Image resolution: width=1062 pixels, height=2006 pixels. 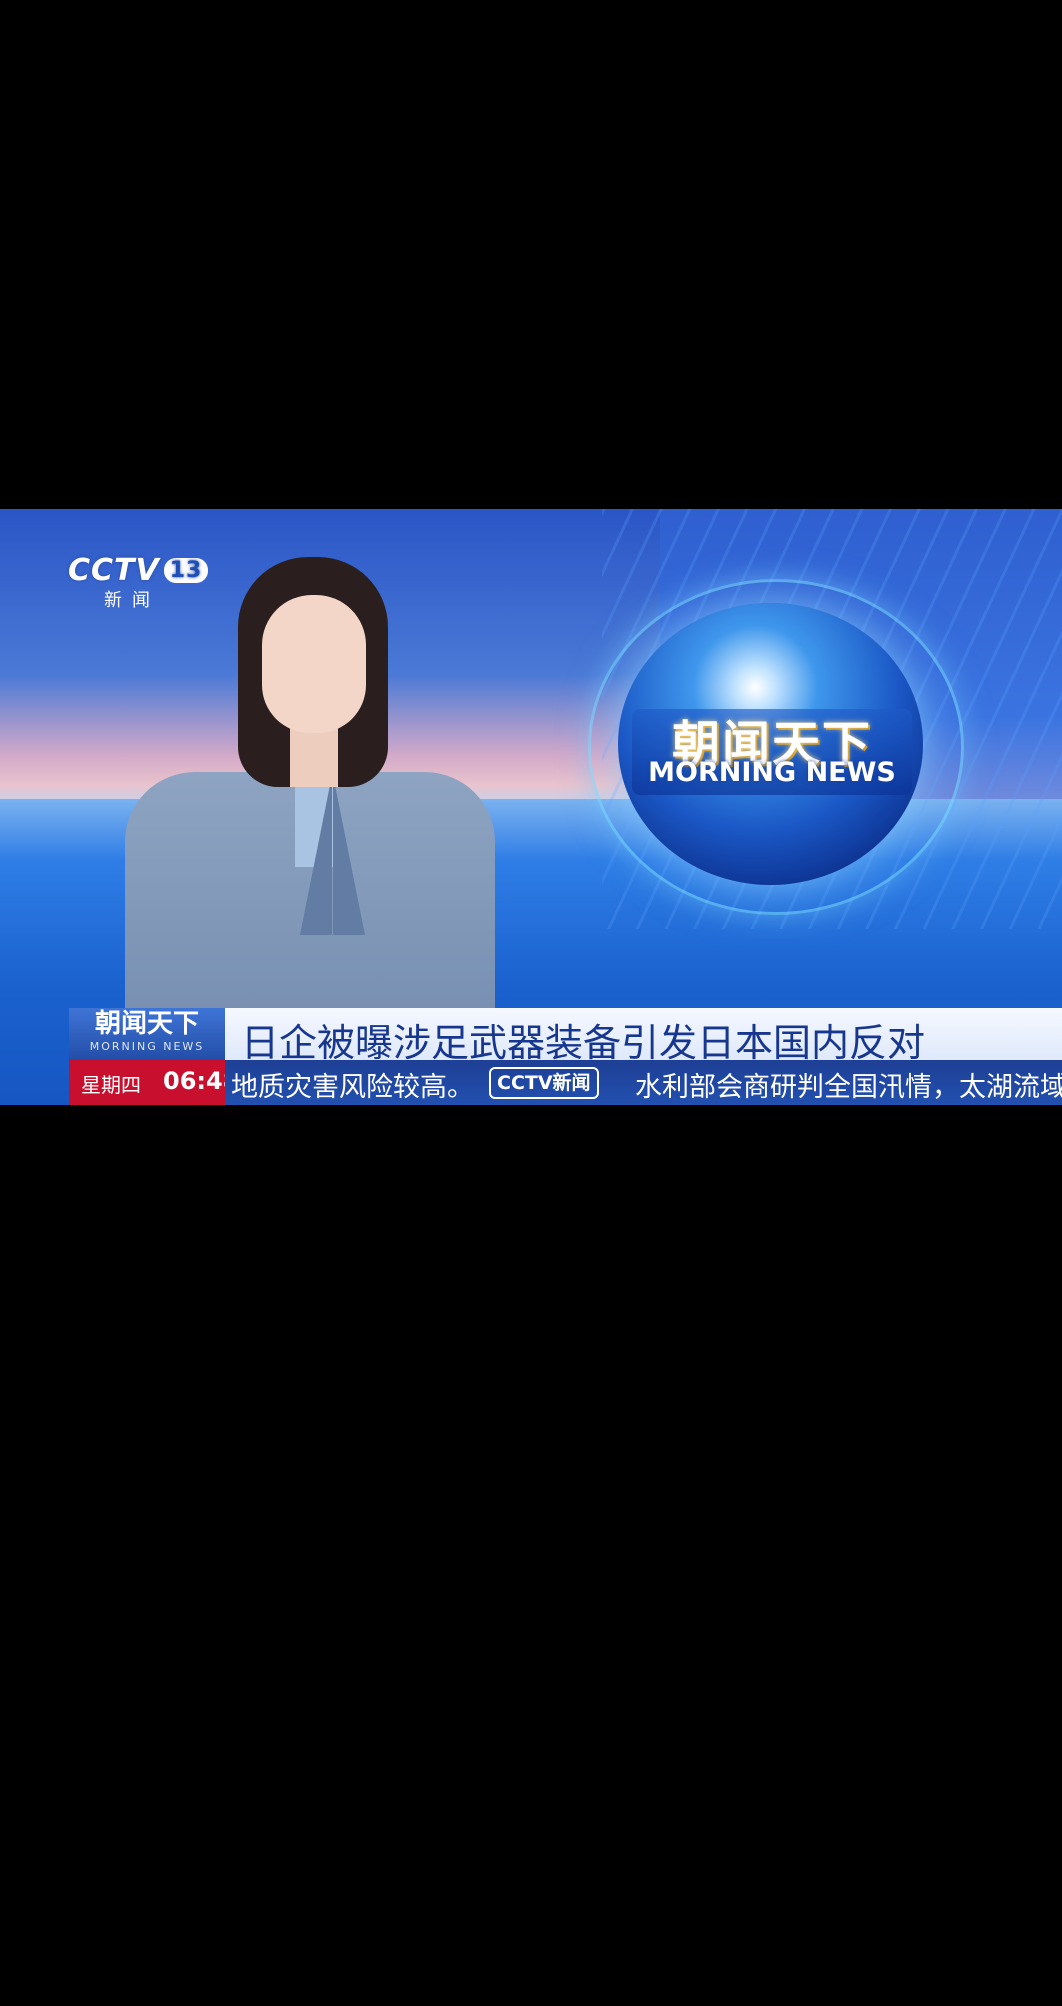 I want to click on weekday-label: 星期四, so click(x=111, y=1085).